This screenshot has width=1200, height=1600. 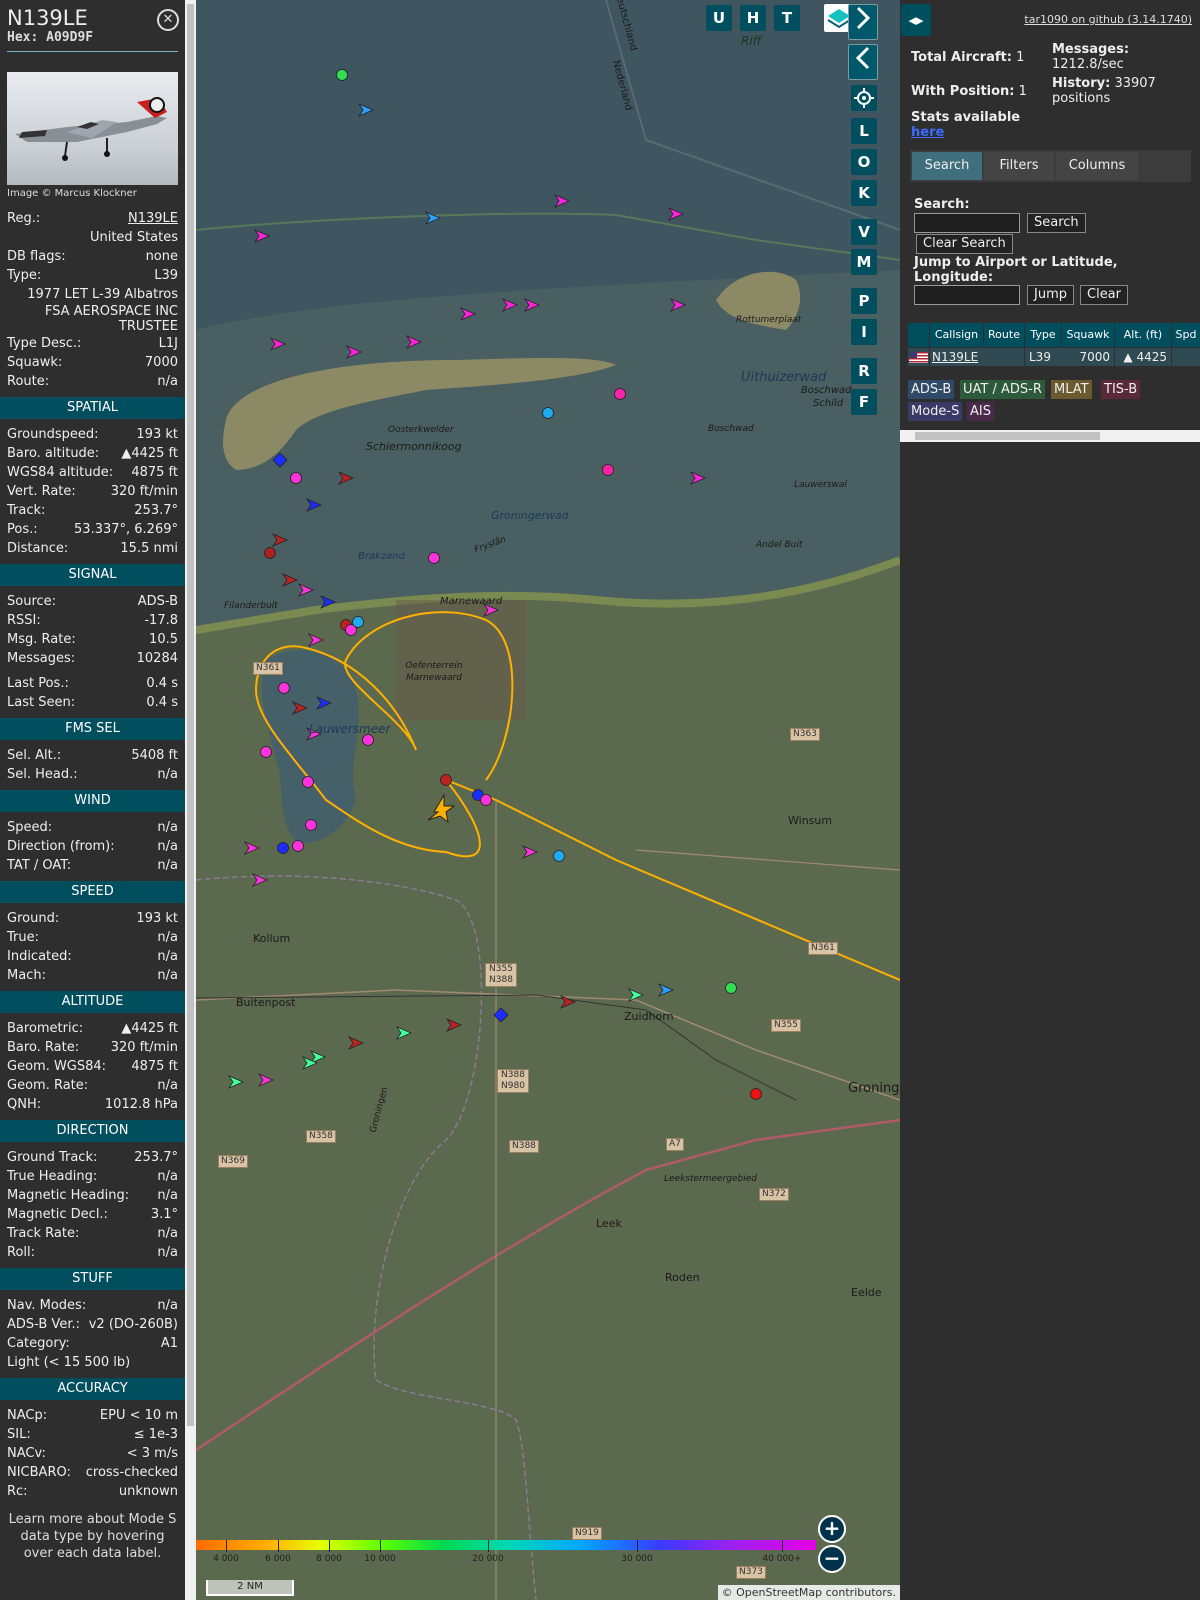 I want to click on zoom-in-button: +, so click(x=832, y=1529).